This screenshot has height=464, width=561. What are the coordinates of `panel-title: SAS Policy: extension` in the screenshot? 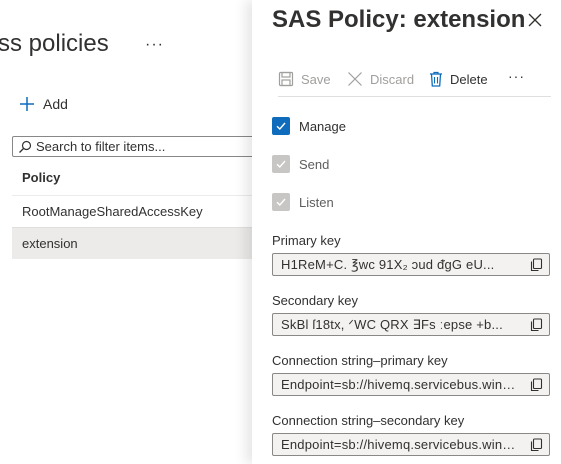 It's located at (399, 19).